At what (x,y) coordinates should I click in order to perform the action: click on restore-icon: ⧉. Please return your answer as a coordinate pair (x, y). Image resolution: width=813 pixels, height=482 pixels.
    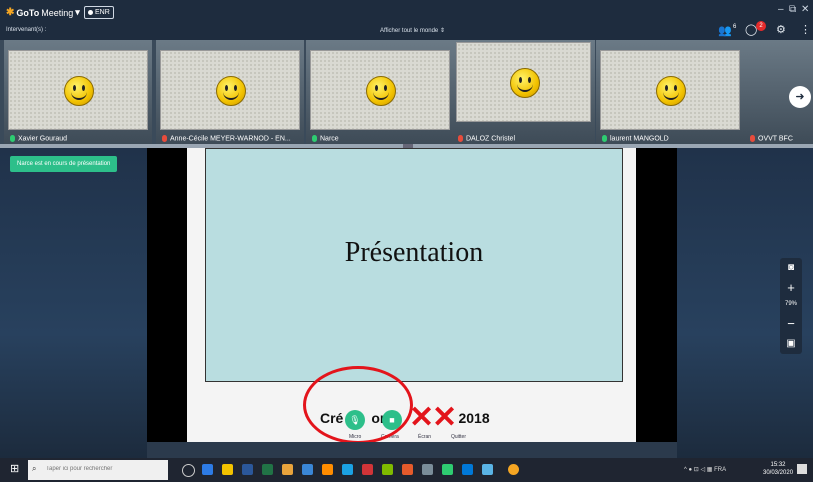
    Looking at the image, I should click on (792, 9).